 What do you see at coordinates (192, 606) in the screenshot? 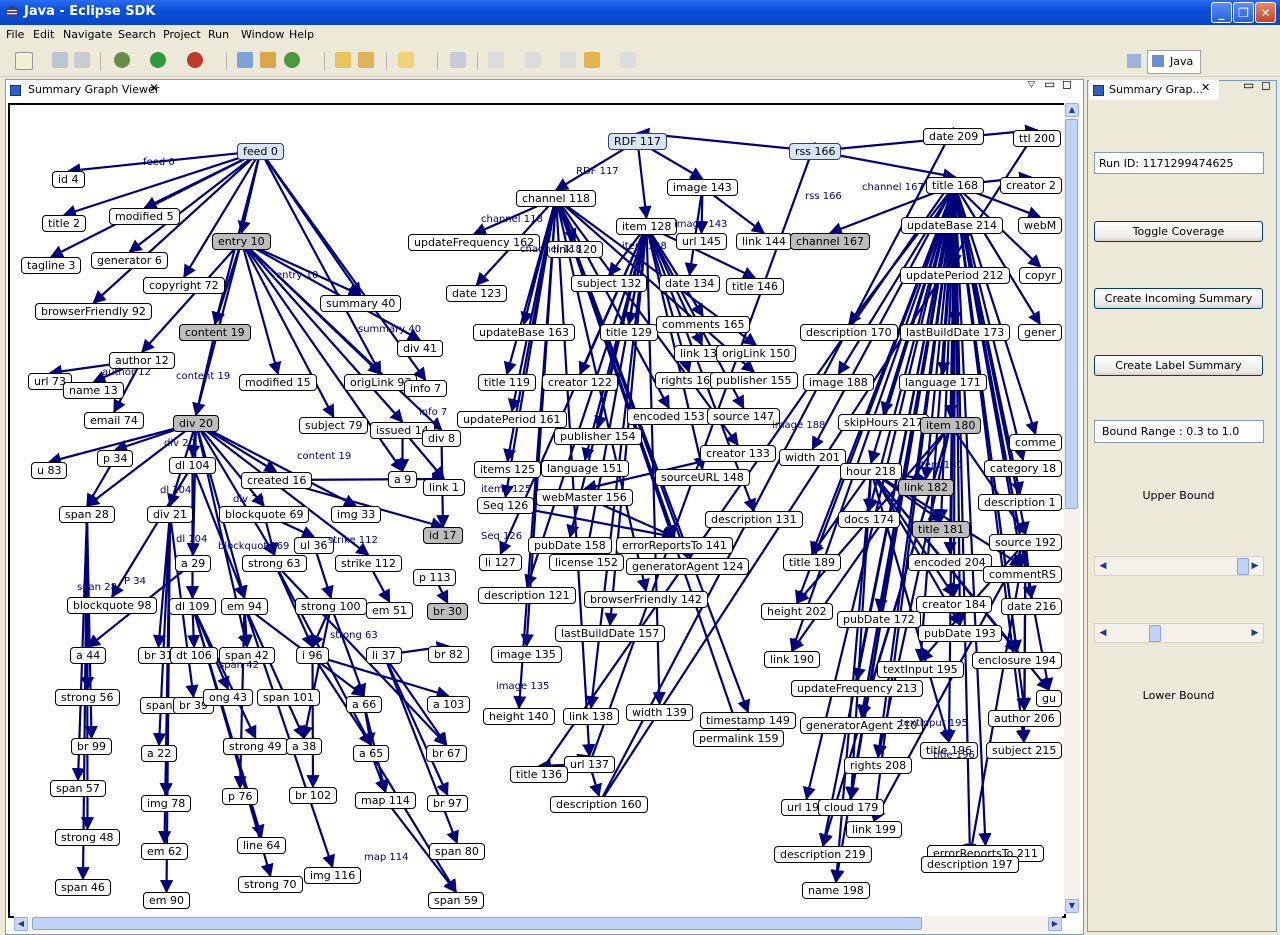
I see `graph-node: dl 109` at bounding box center [192, 606].